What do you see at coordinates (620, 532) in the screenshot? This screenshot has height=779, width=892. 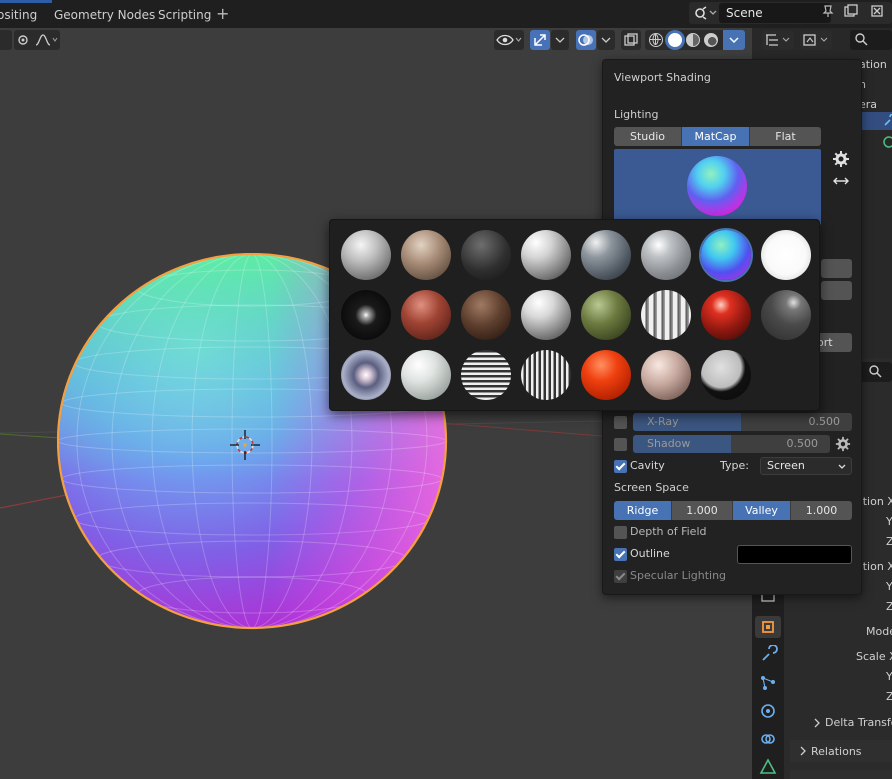 I see `depth-of-field-checkbox` at bounding box center [620, 532].